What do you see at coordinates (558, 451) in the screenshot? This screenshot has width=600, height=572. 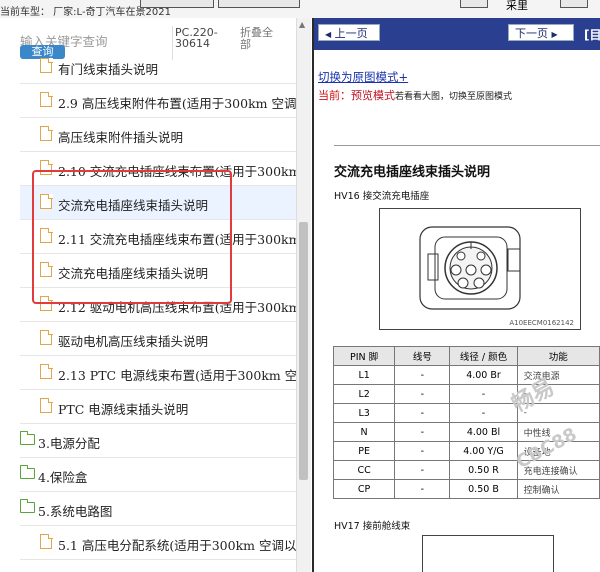 I see `table-cell: 设备地` at bounding box center [558, 451].